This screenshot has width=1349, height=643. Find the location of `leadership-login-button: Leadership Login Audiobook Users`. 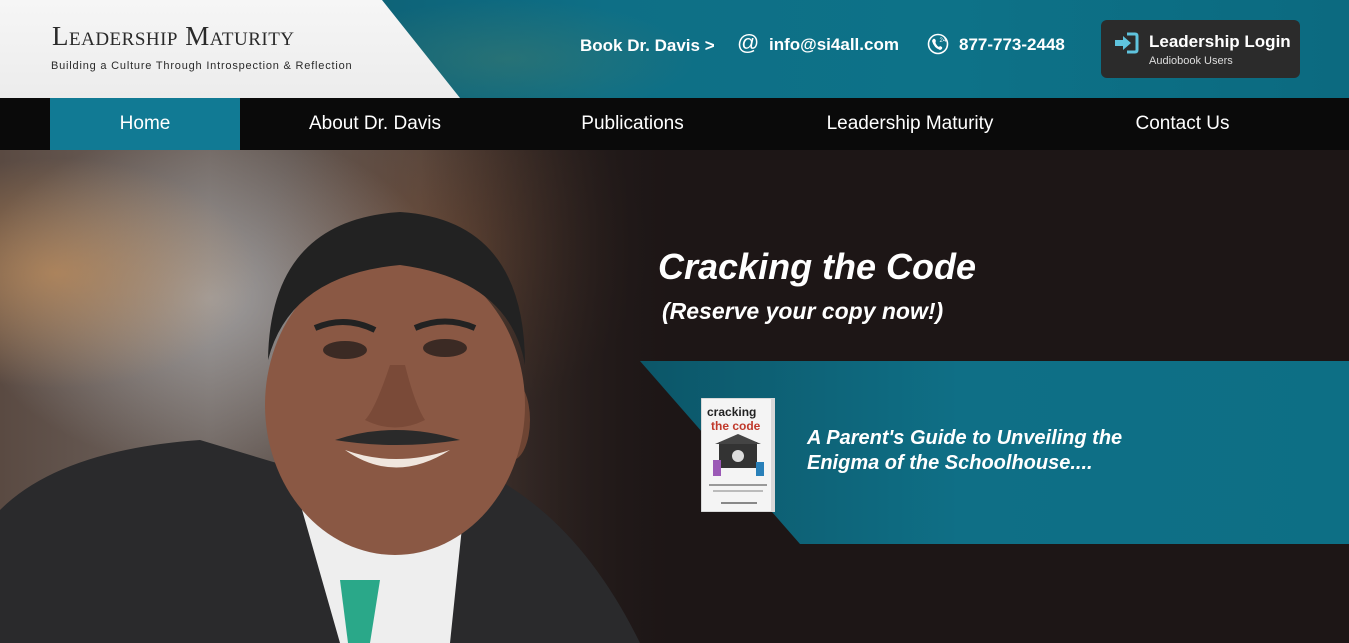

leadership-login-button: Leadership Login Audiobook Users is located at coordinates (1200, 49).